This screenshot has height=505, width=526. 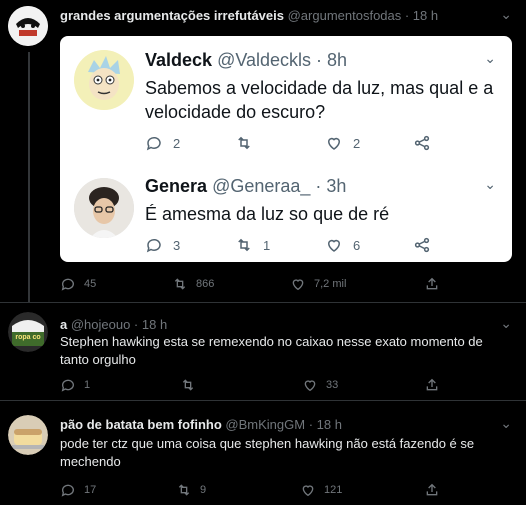 I want to click on tweet-actions: 17 9 121, so click(x=255, y=491).